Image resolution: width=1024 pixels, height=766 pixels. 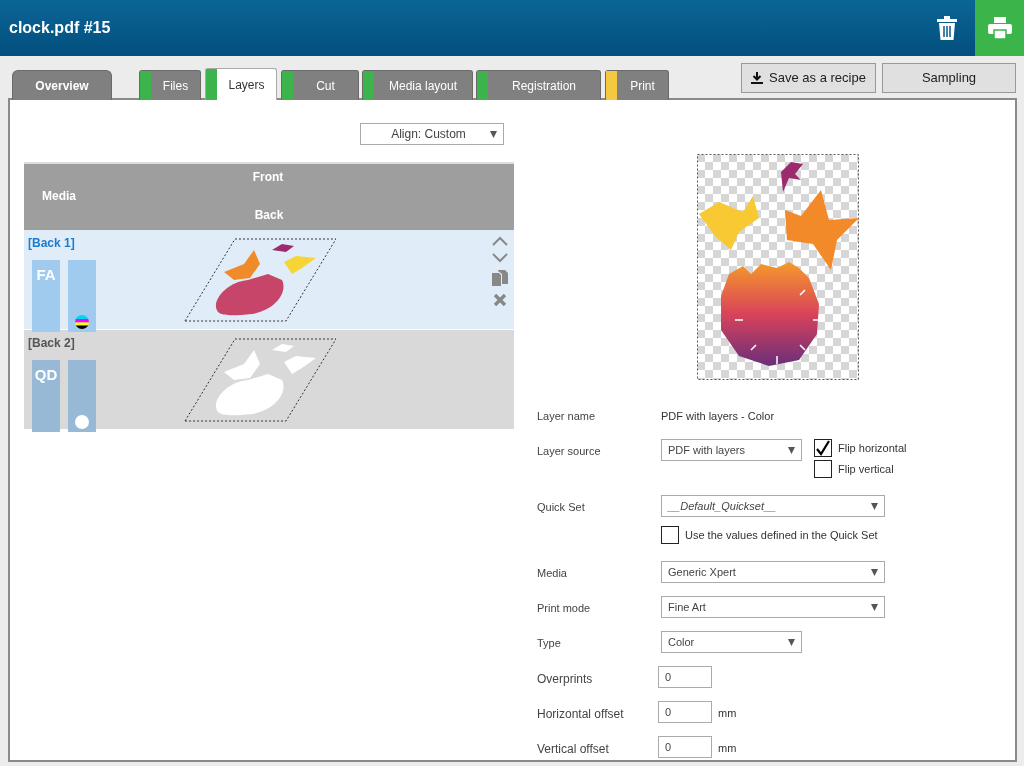 What do you see at coordinates (500, 258) in the screenshot?
I see `move-down-icon` at bounding box center [500, 258].